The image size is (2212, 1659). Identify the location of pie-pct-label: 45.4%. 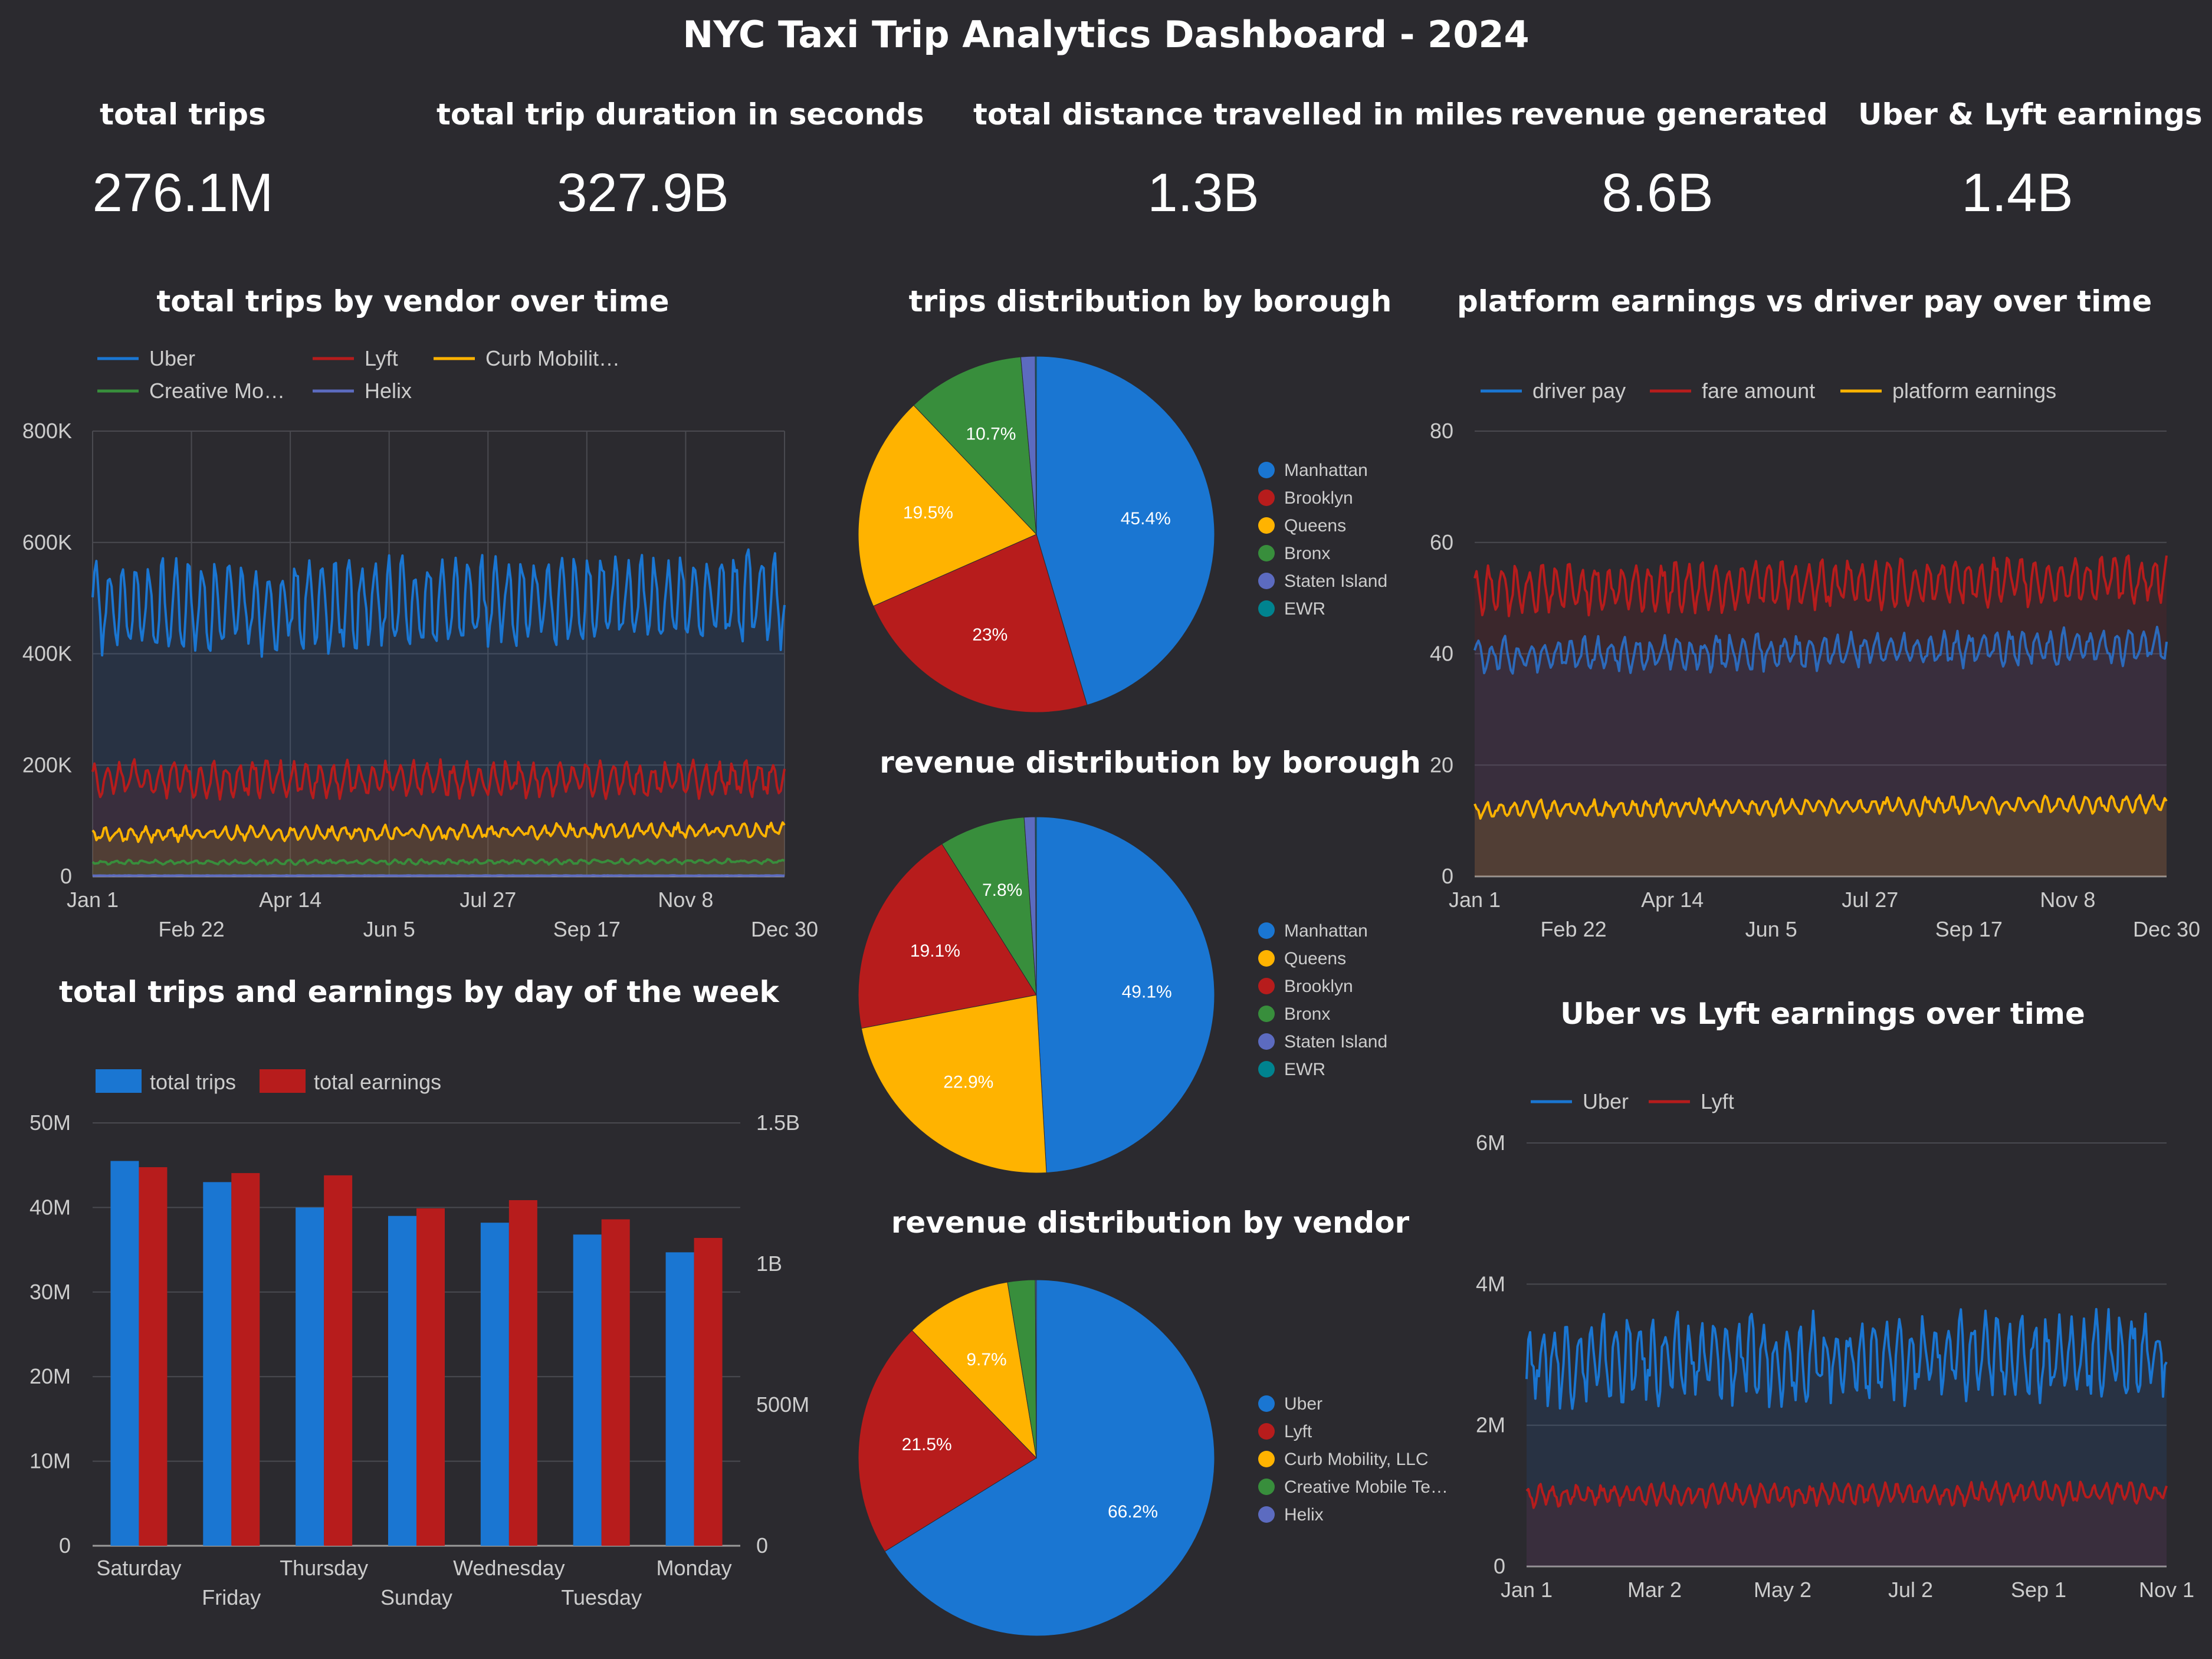
(1146, 519).